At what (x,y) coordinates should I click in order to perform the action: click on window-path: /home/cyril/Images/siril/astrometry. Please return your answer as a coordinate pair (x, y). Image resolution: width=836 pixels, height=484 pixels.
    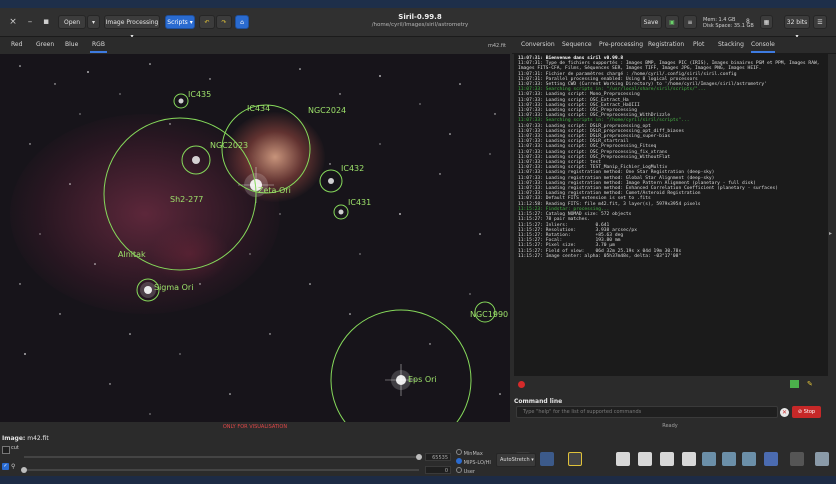
    Looking at the image, I should click on (420, 25).